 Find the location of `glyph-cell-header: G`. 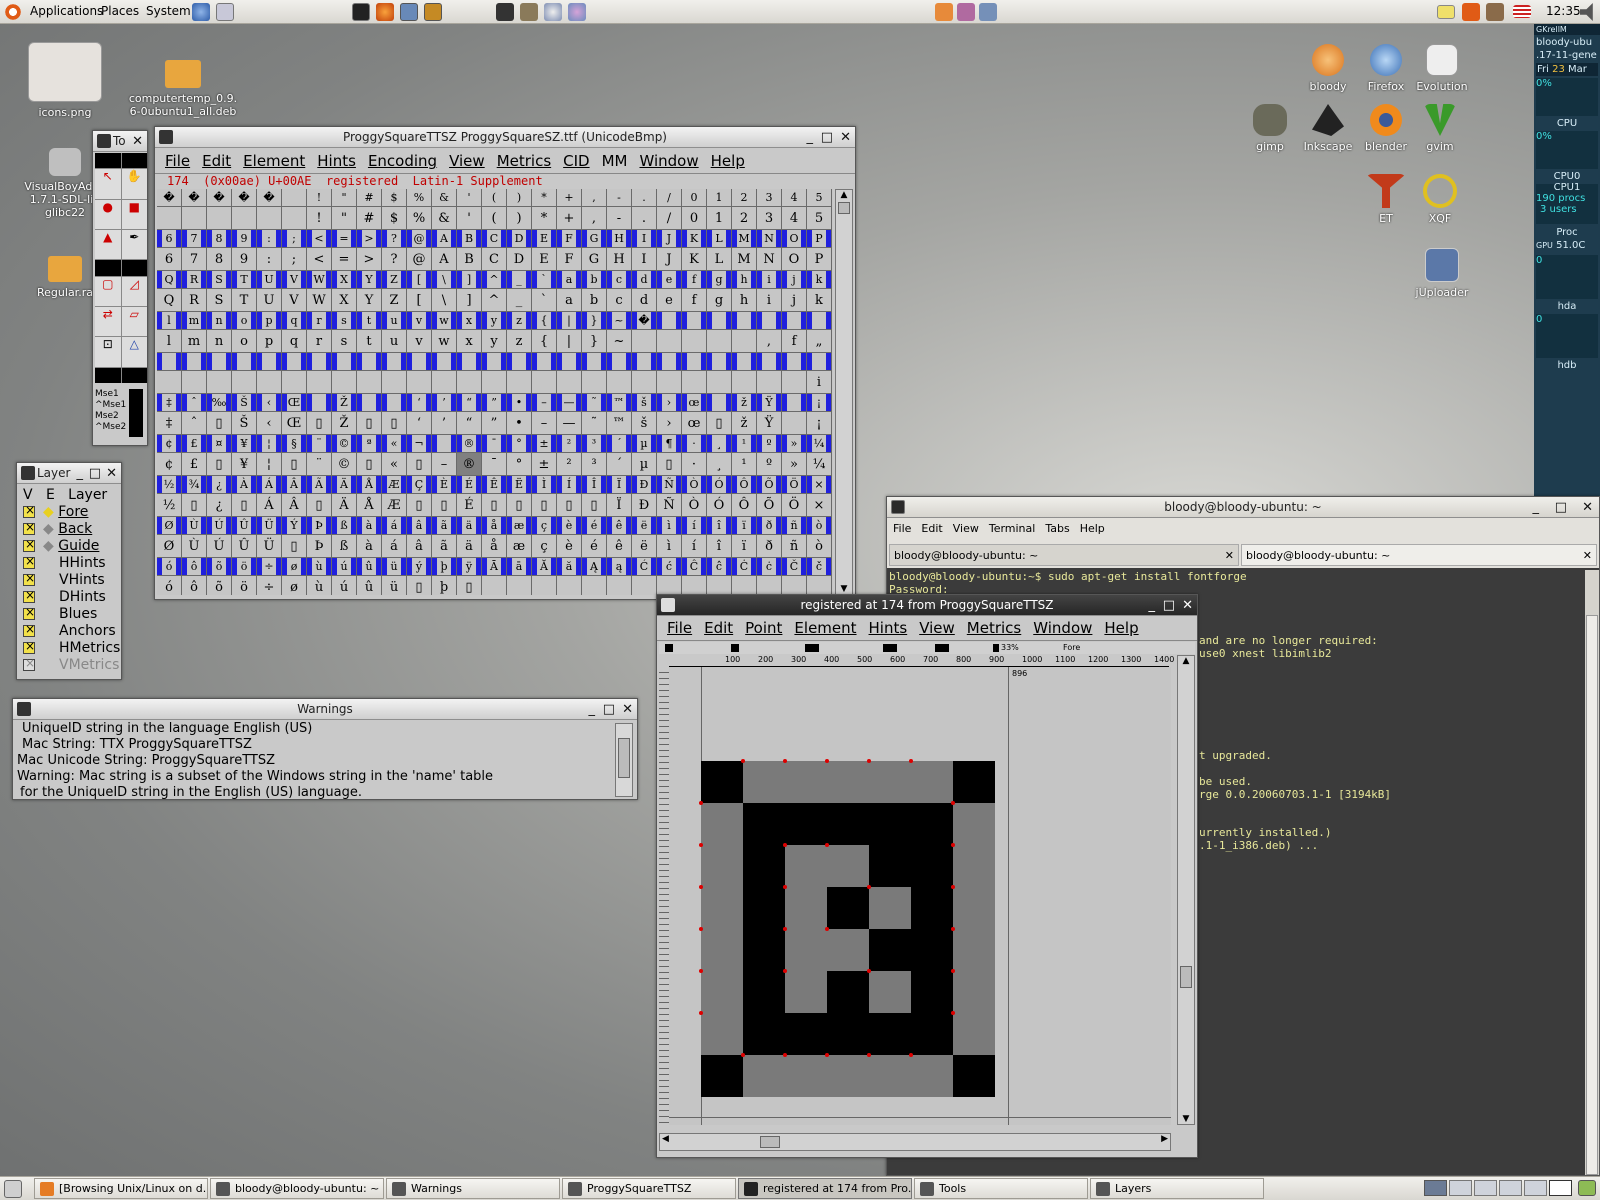

glyph-cell-header: G is located at coordinates (594, 239).